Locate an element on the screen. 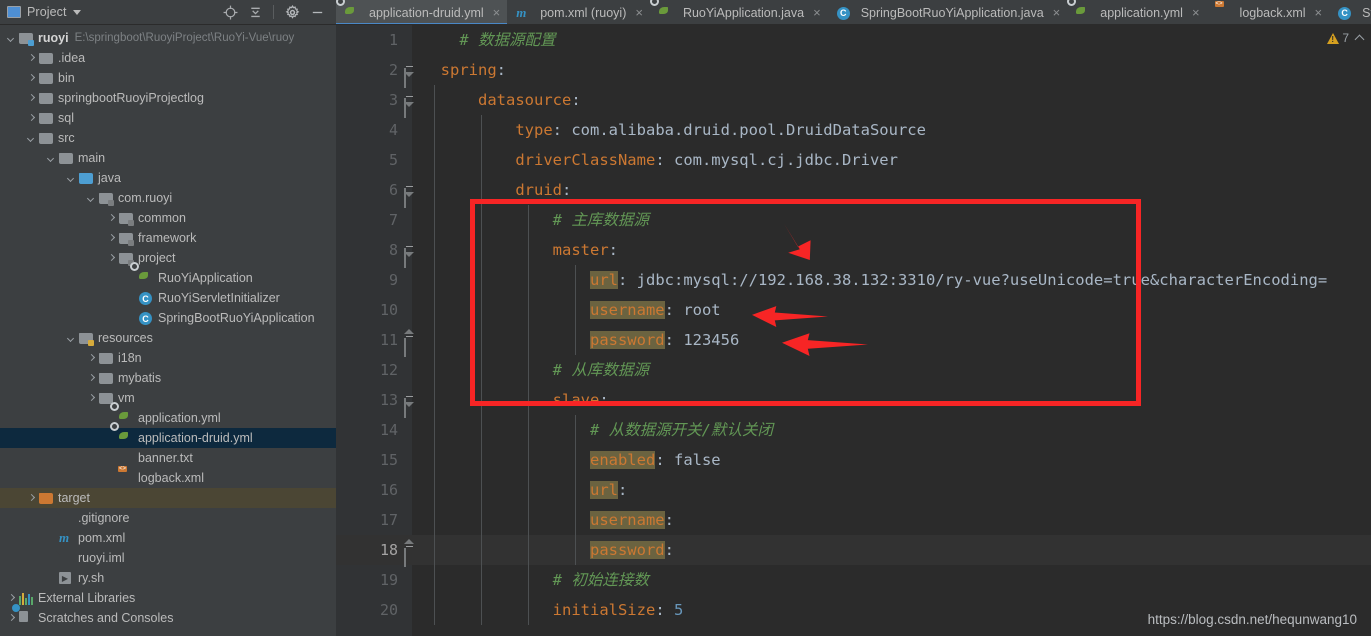  settings-gear-icon is located at coordinates (292, 12).